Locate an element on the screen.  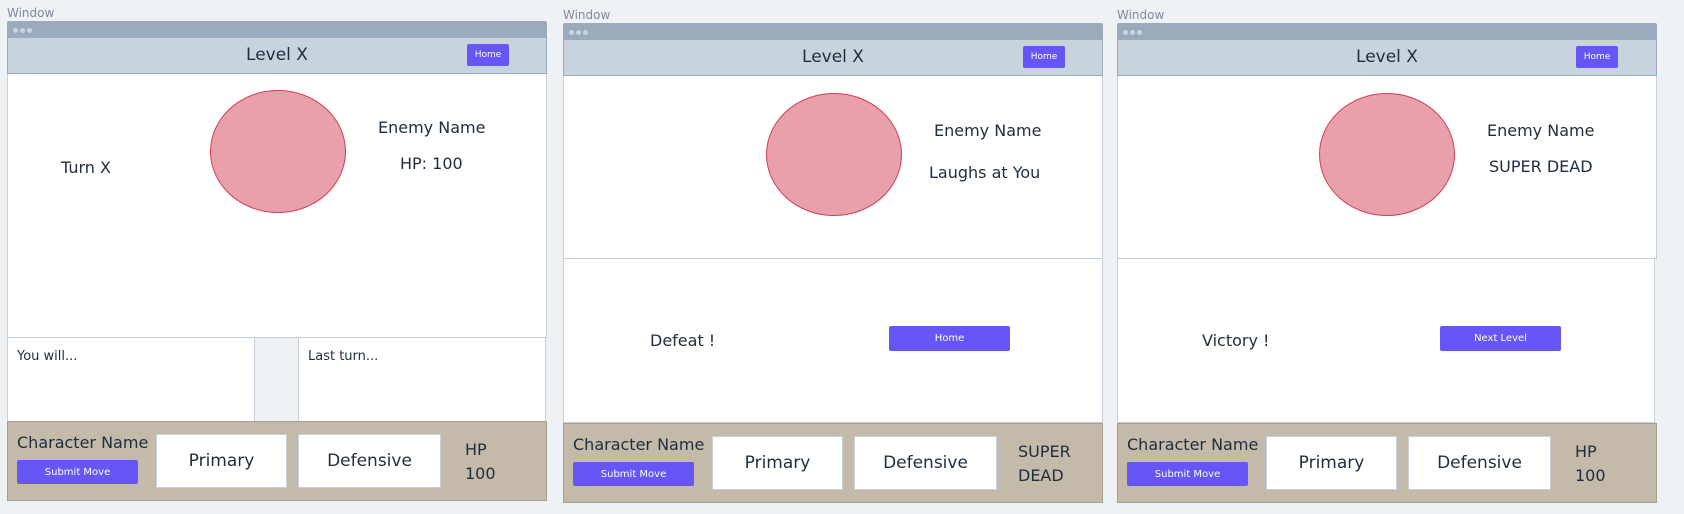
battle-area: Enemy Name SUPER DEAD is located at coordinates (1387, 167).